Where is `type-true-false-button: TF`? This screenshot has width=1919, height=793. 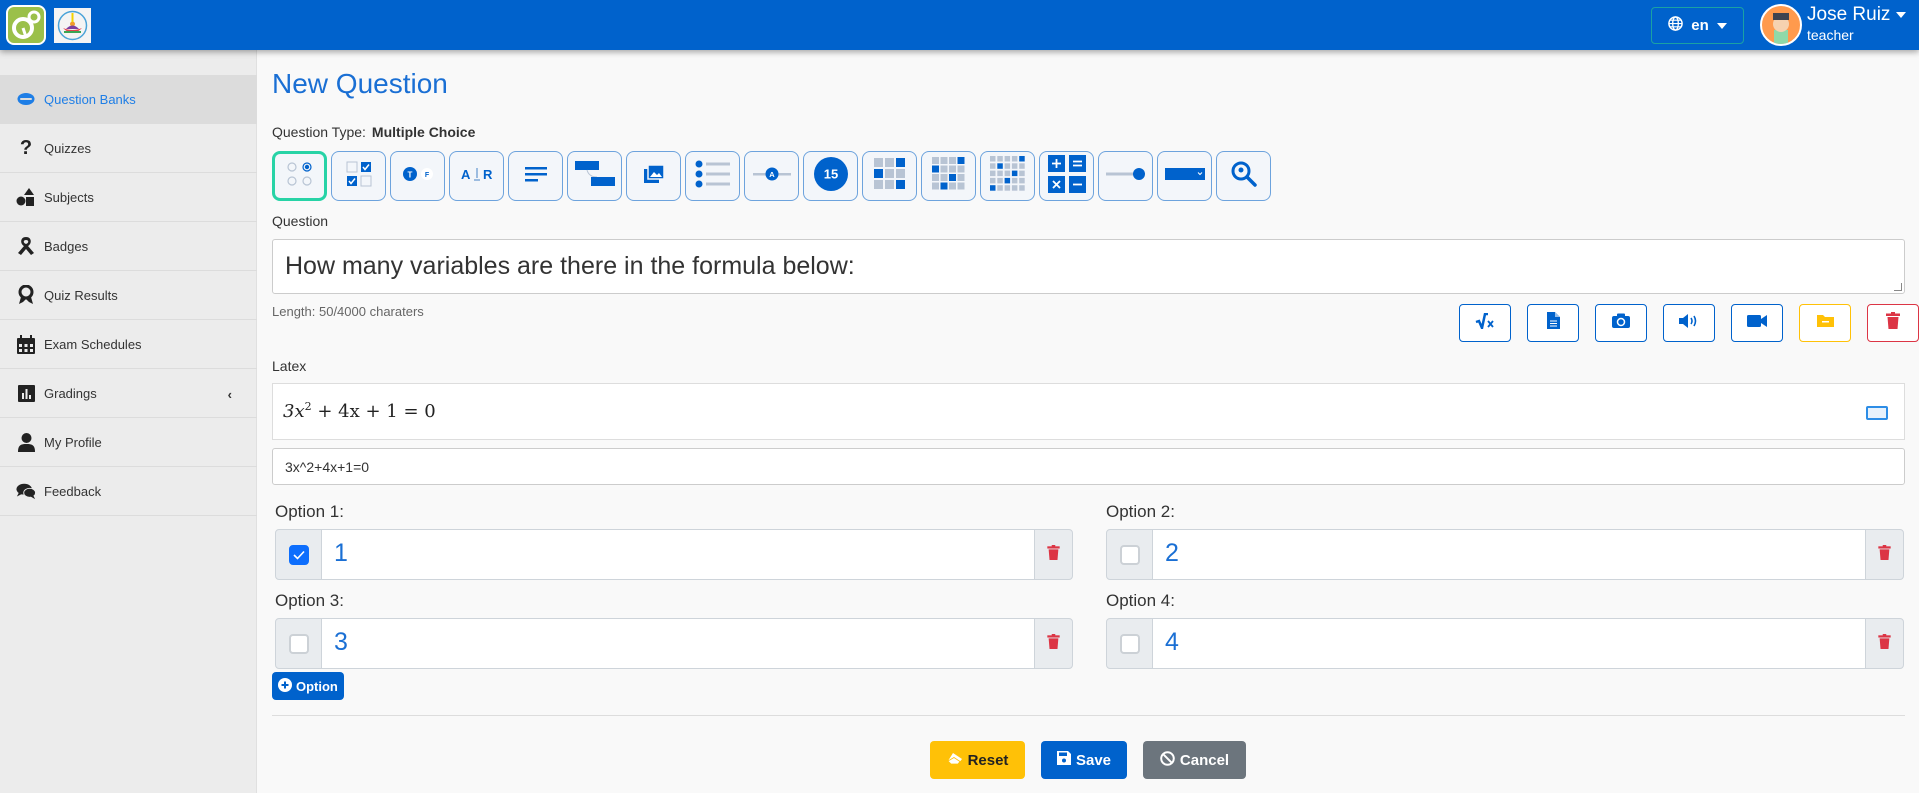
type-true-false-button: TF is located at coordinates (417, 176).